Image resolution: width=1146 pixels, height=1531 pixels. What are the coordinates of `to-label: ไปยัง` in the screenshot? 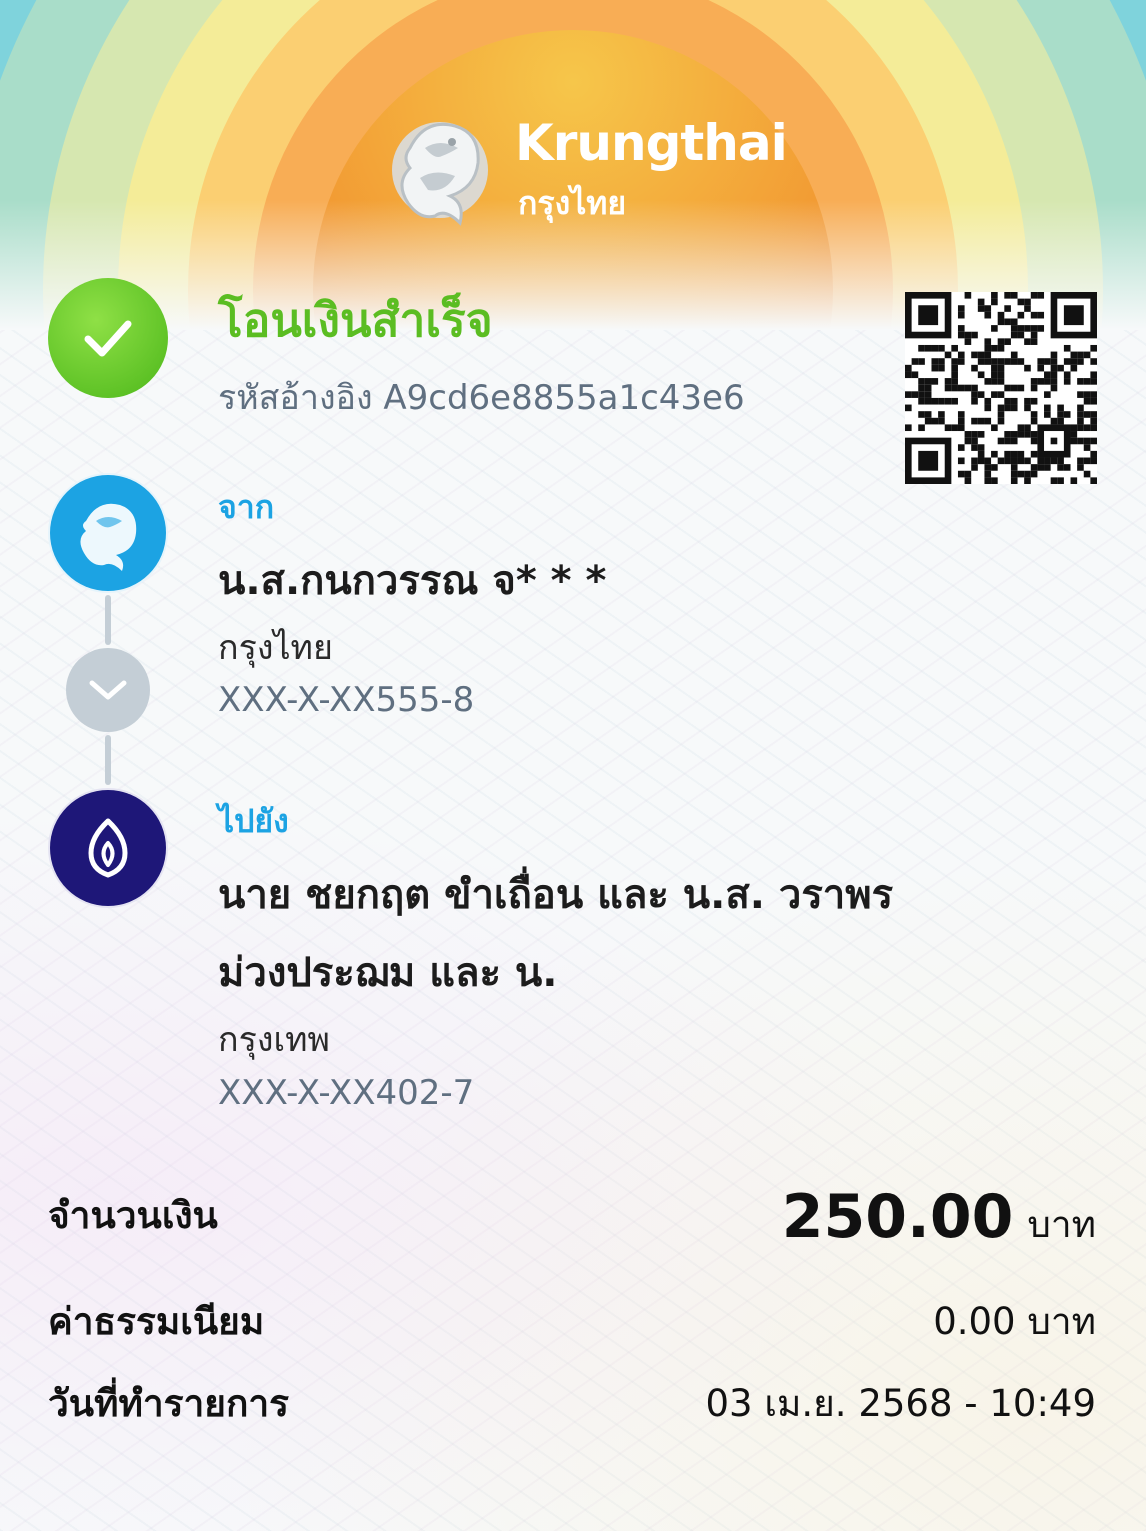 It's located at (253, 821).